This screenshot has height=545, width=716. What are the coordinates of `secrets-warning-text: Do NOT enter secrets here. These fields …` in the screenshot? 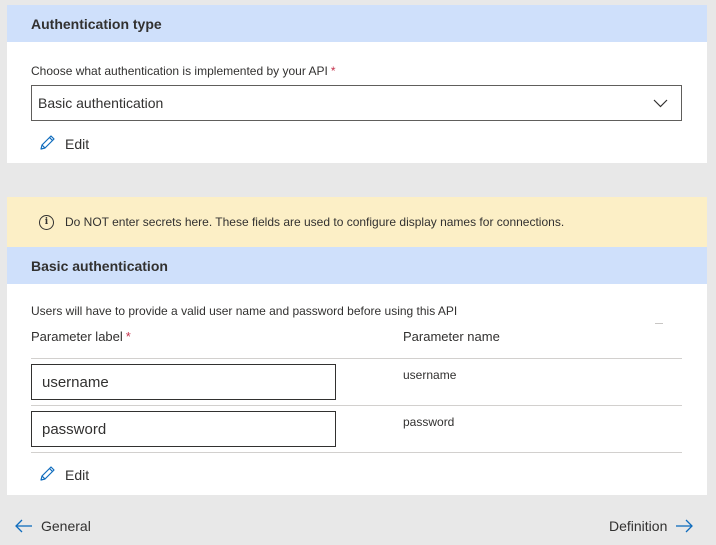 It's located at (315, 222).